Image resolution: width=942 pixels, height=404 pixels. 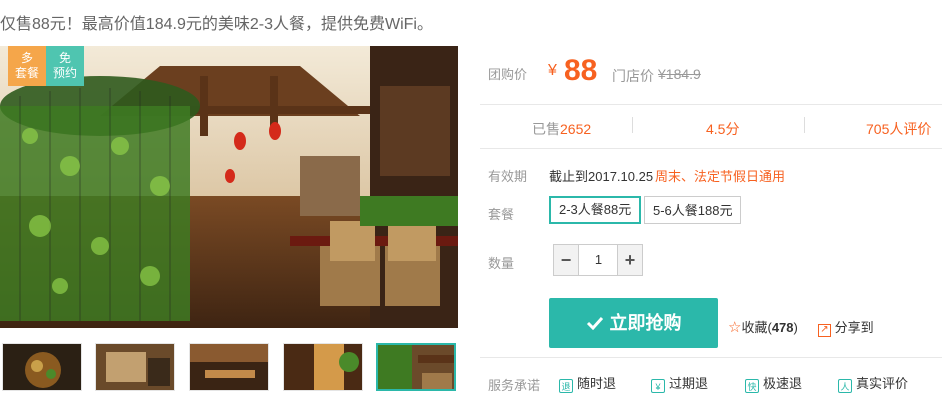 I want to click on package-option-2-3: 2-3人餐88元, so click(x=595, y=210).